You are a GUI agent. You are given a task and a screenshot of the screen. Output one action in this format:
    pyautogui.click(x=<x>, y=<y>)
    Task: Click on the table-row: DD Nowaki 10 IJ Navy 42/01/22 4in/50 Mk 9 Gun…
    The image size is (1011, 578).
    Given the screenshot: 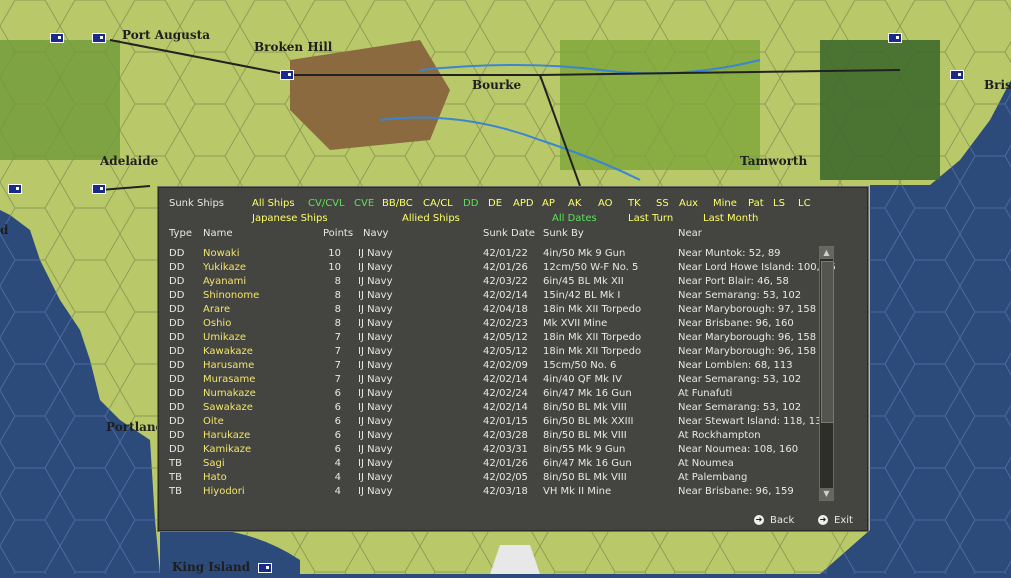 What is the action you would take?
    pyautogui.click(x=488, y=255)
    